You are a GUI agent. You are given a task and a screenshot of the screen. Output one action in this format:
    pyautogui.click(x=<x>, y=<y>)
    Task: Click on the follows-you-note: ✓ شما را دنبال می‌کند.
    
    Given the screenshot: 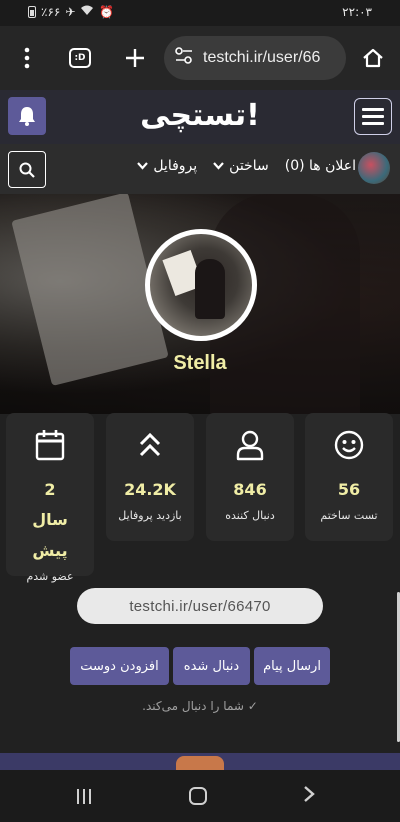 What is the action you would take?
    pyautogui.click(x=200, y=706)
    